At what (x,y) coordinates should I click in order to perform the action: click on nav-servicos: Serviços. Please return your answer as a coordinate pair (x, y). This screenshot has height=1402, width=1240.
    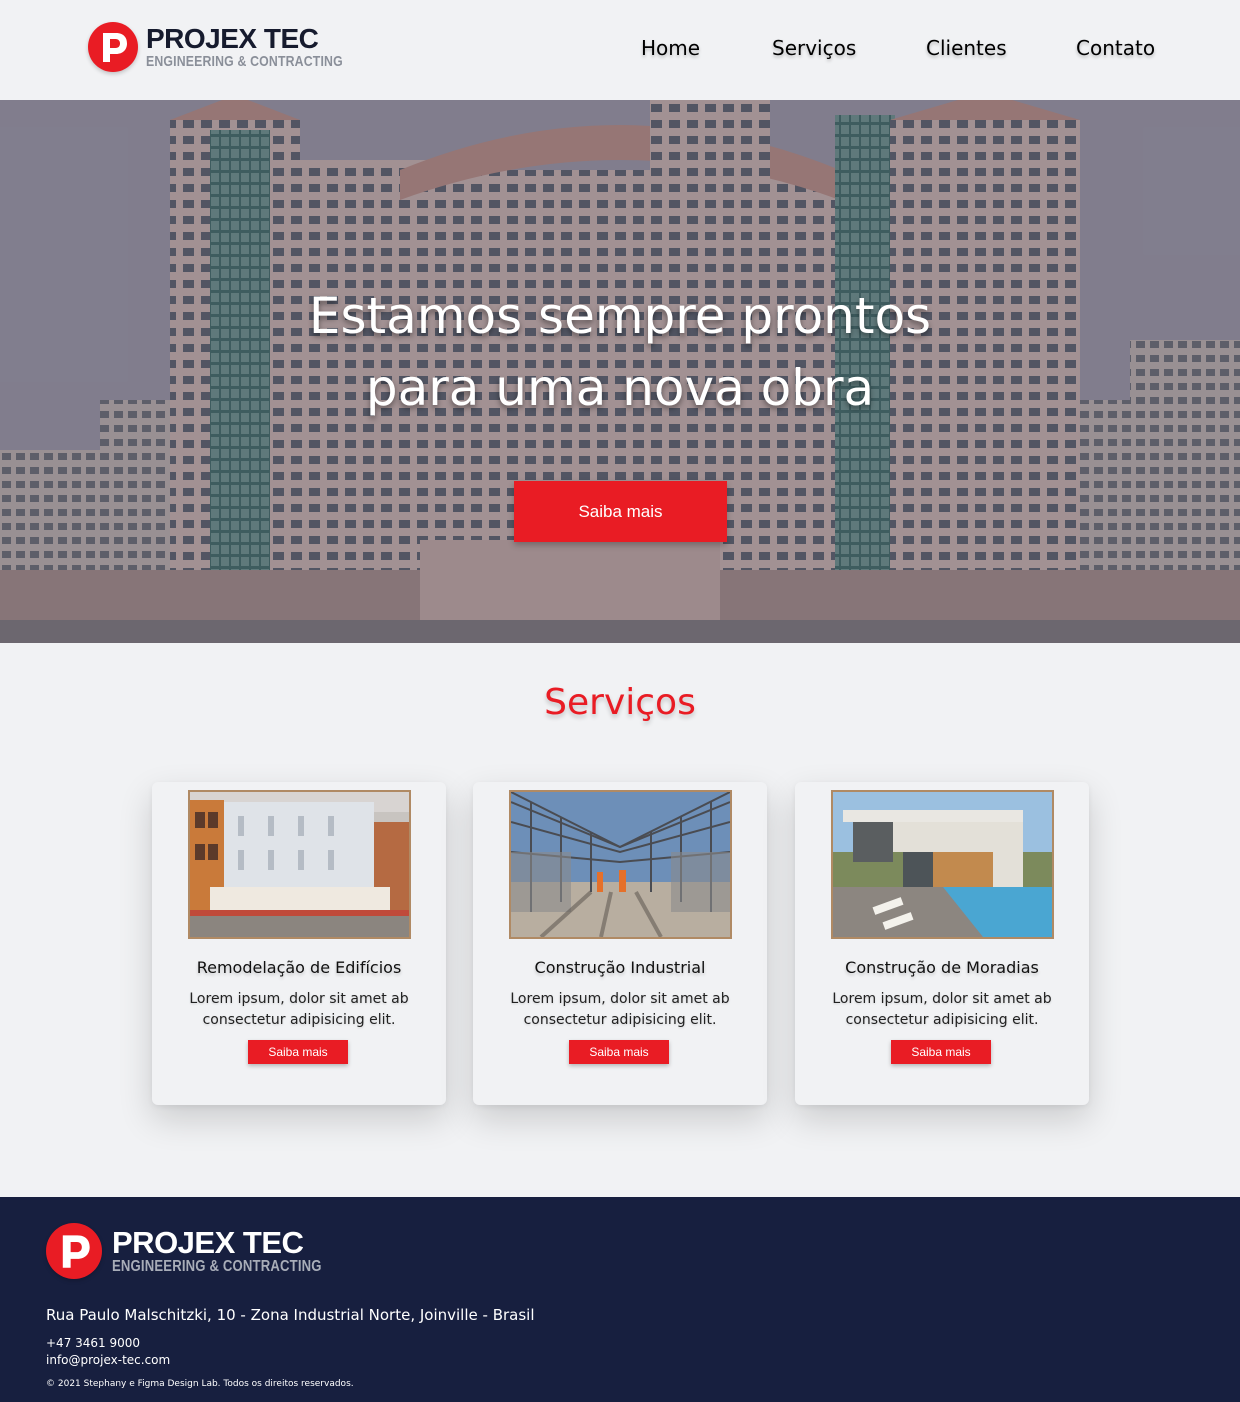
    Looking at the image, I should click on (814, 48).